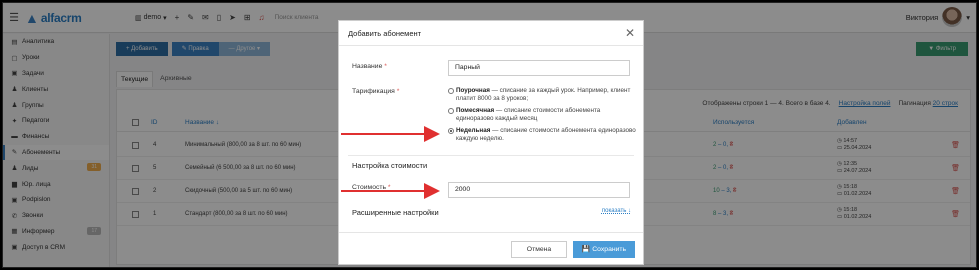  Describe the element at coordinates (491, 248) in the screenshot. I see `dialog-footer: Отмена 💾 Сохранить` at that location.